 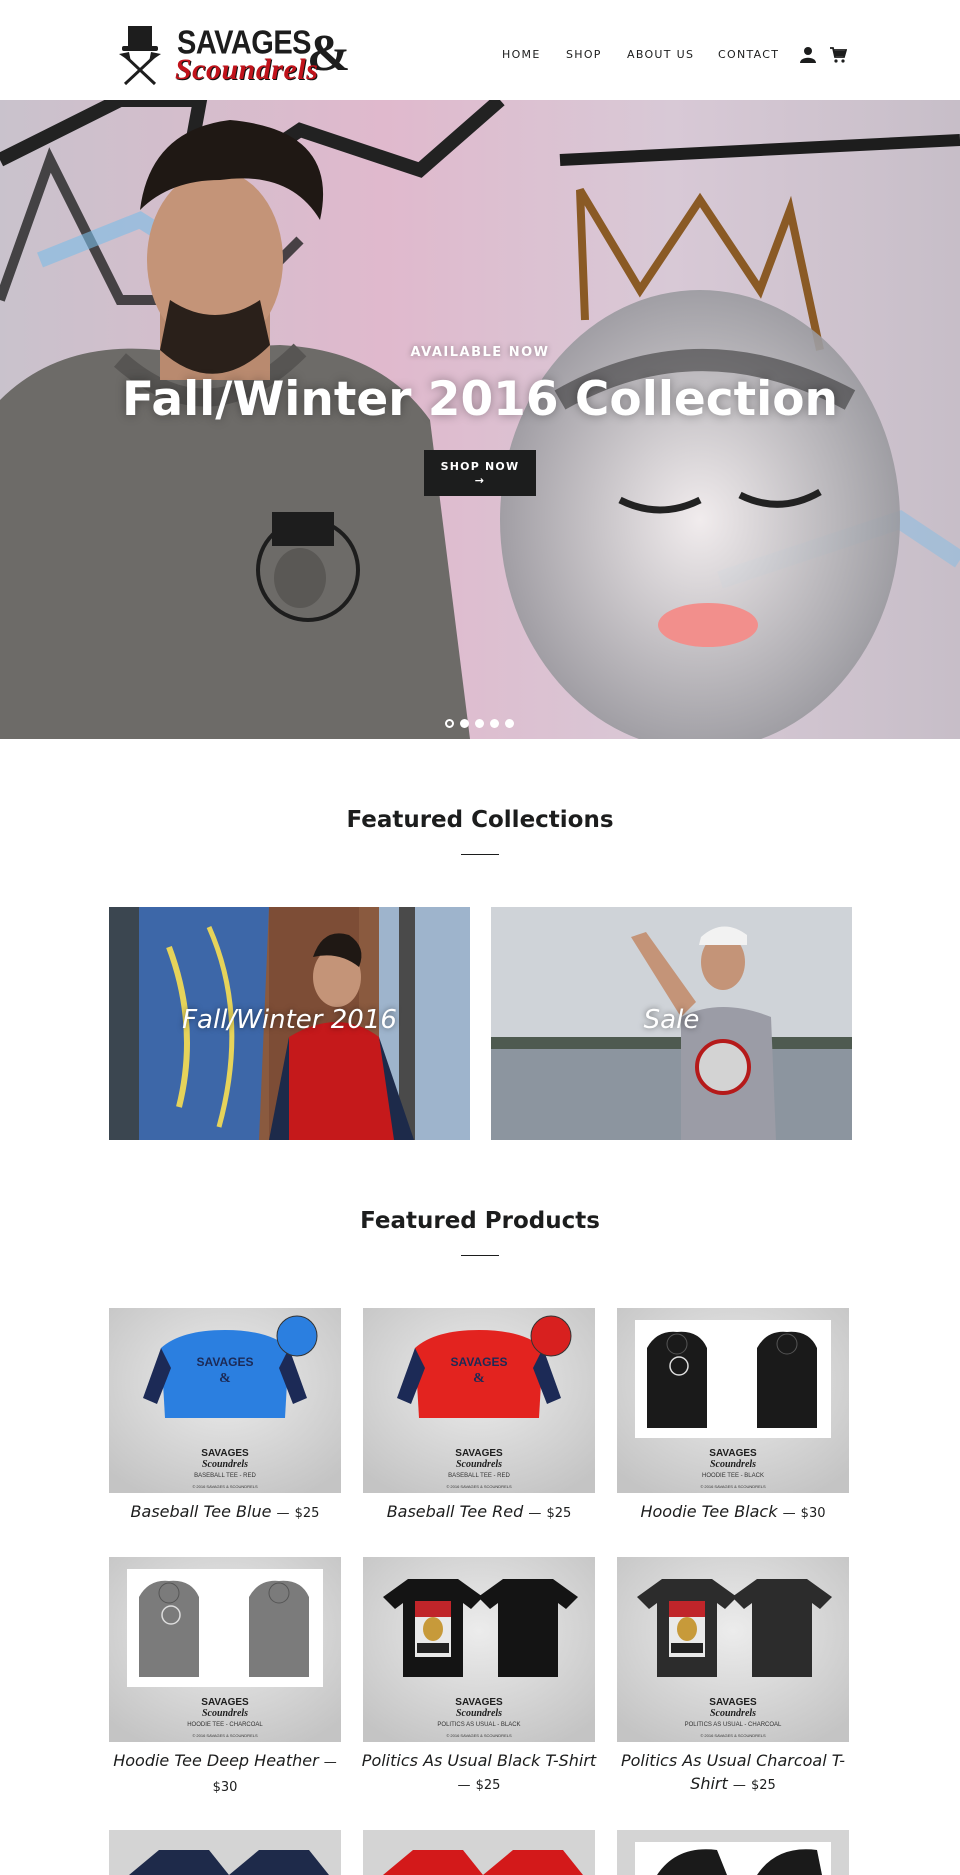 What do you see at coordinates (808, 55) in the screenshot?
I see `account-icon` at bounding box center [808, 55].